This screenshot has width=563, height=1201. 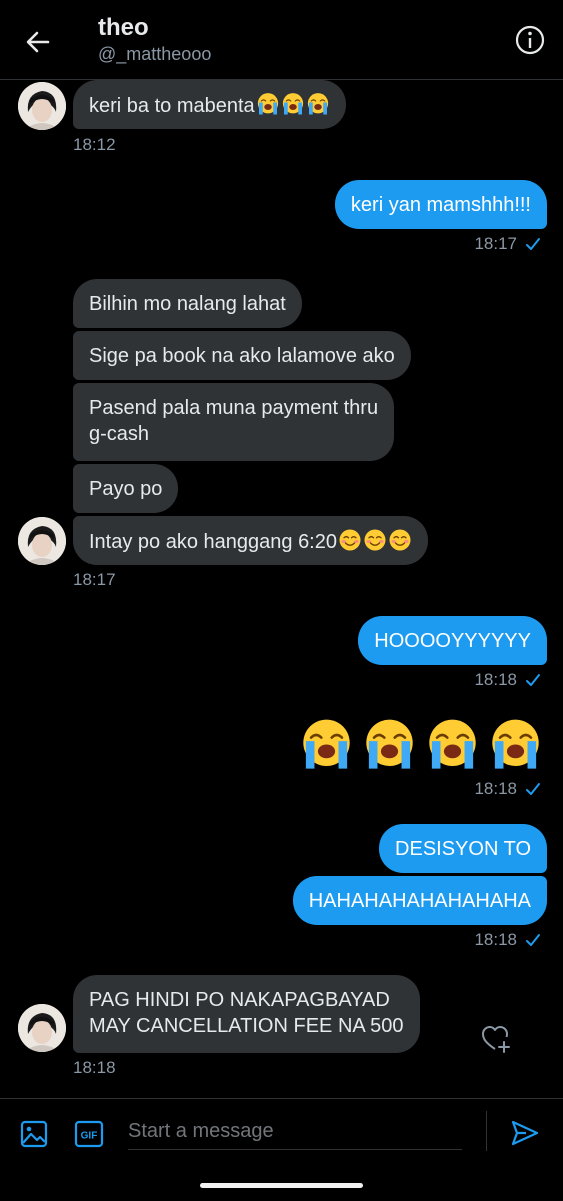 I want to click on message-bubble-incoming: Pasend pala muna payment thru g-cash, so click(x=234, y=422).